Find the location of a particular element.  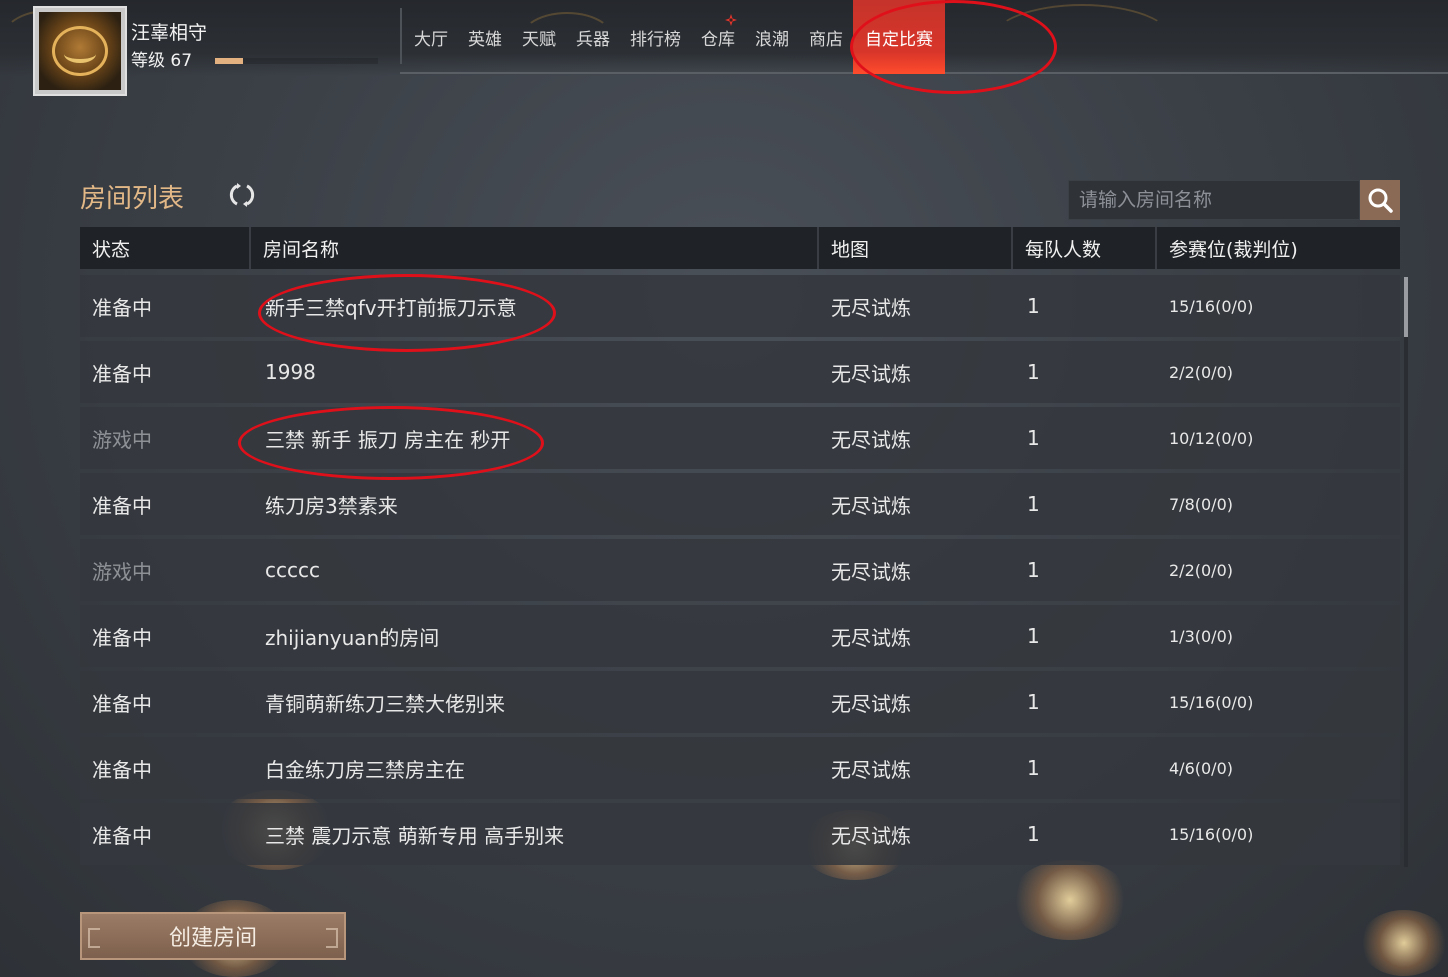

table-row: 准备中 青铜萌新练刀三禁大佬别来 无尽试炼 1 15/16(0/0) is located at coordinates (740, 702).